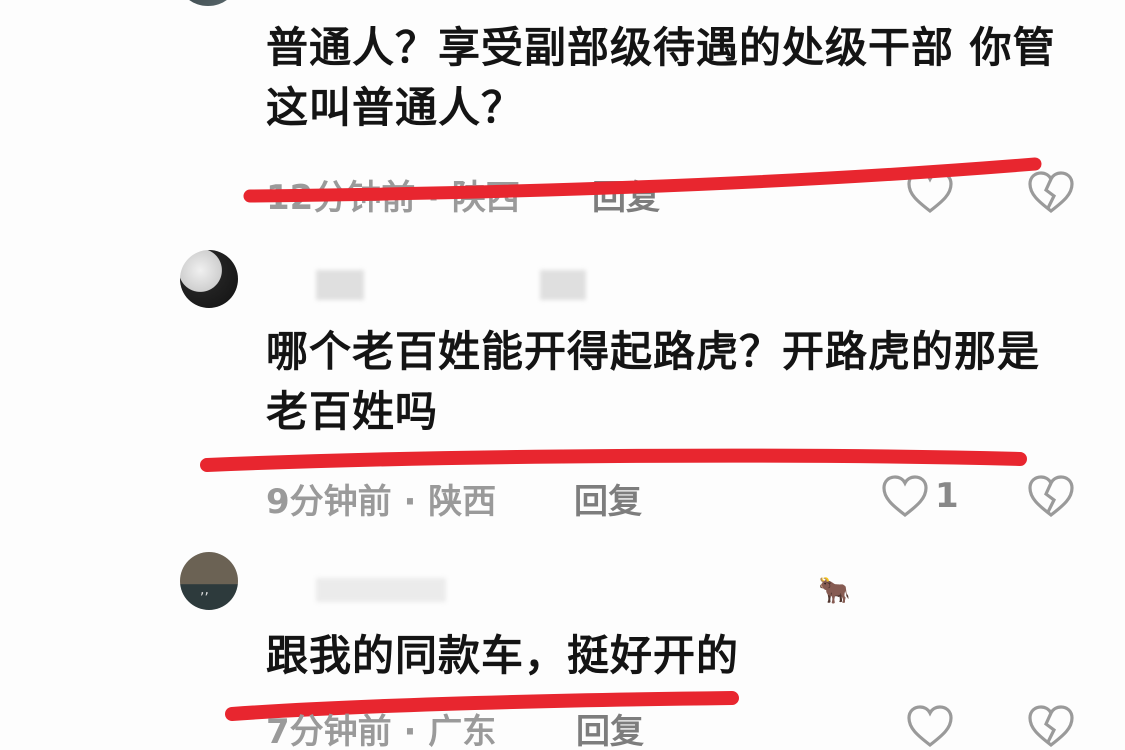  I want to click on comment-meta: 12分钟前 · 陕西 回复, so click(463, 194).